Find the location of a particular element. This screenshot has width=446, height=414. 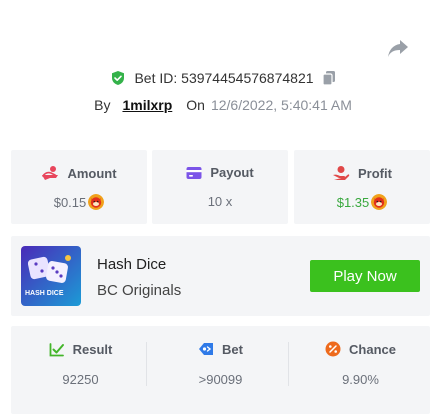

share-icon is located at coordinates (398, 48).